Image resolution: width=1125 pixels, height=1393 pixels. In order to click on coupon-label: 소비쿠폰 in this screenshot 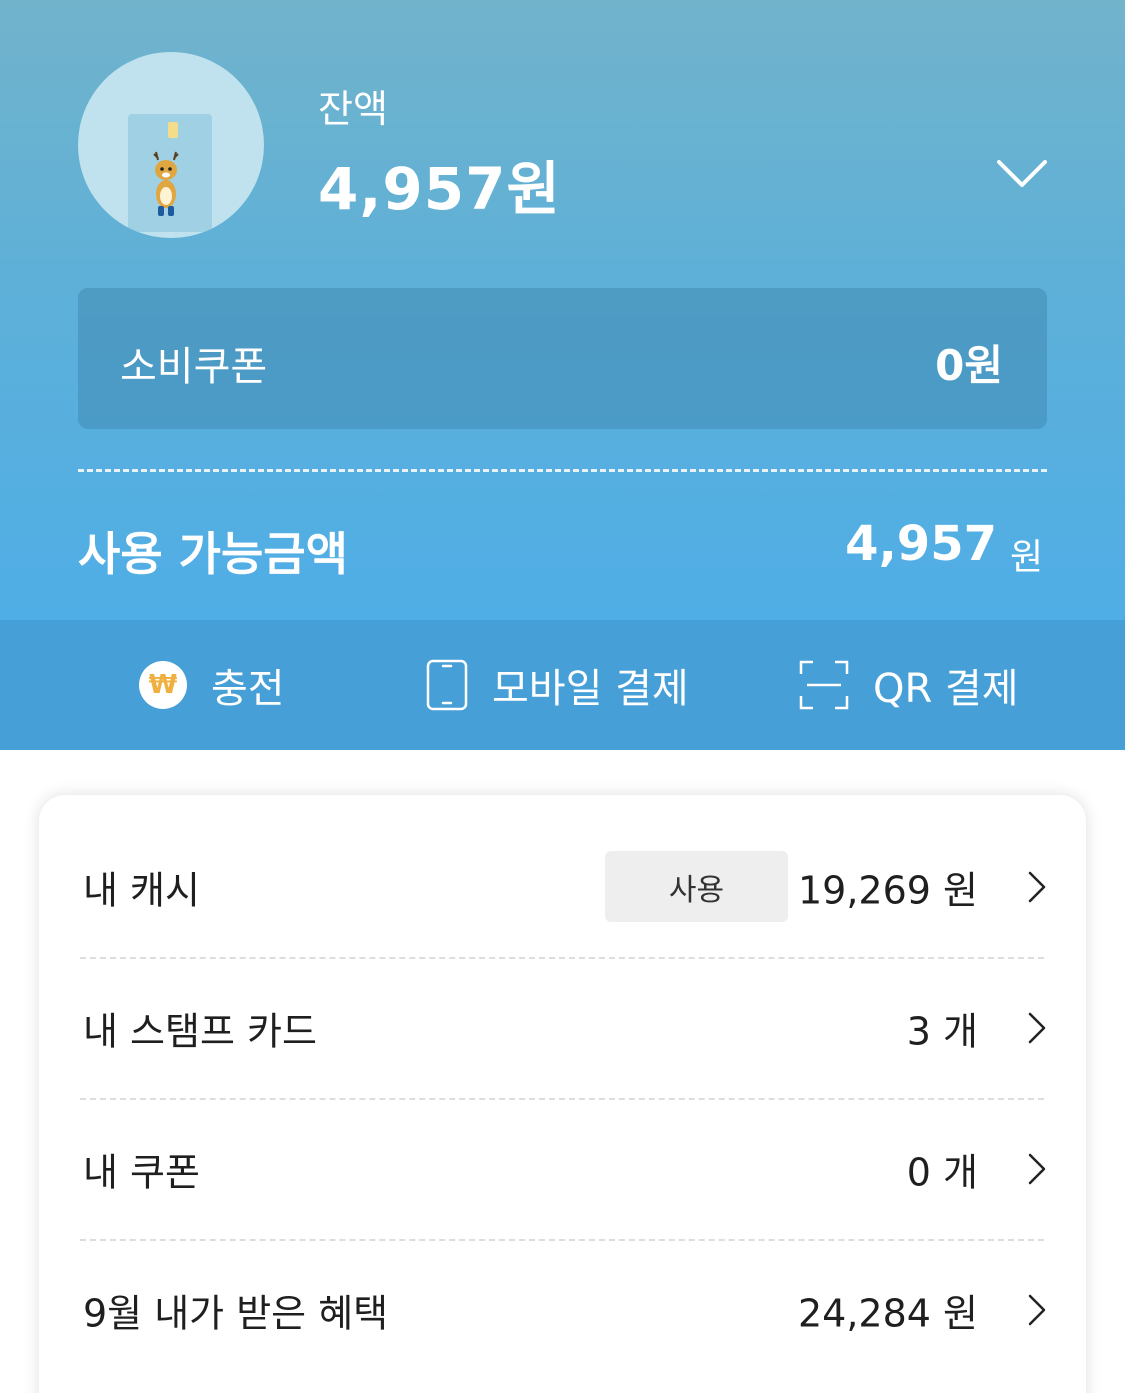, I will do `click(194, 367)`.